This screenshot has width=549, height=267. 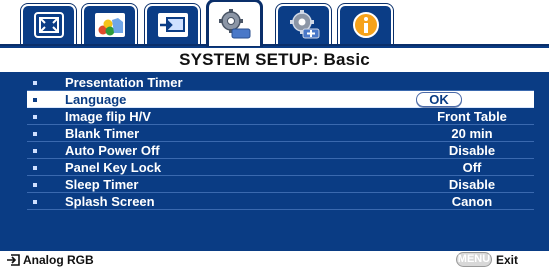 I want to click on tab-input-source, so click(x=172, y=24).